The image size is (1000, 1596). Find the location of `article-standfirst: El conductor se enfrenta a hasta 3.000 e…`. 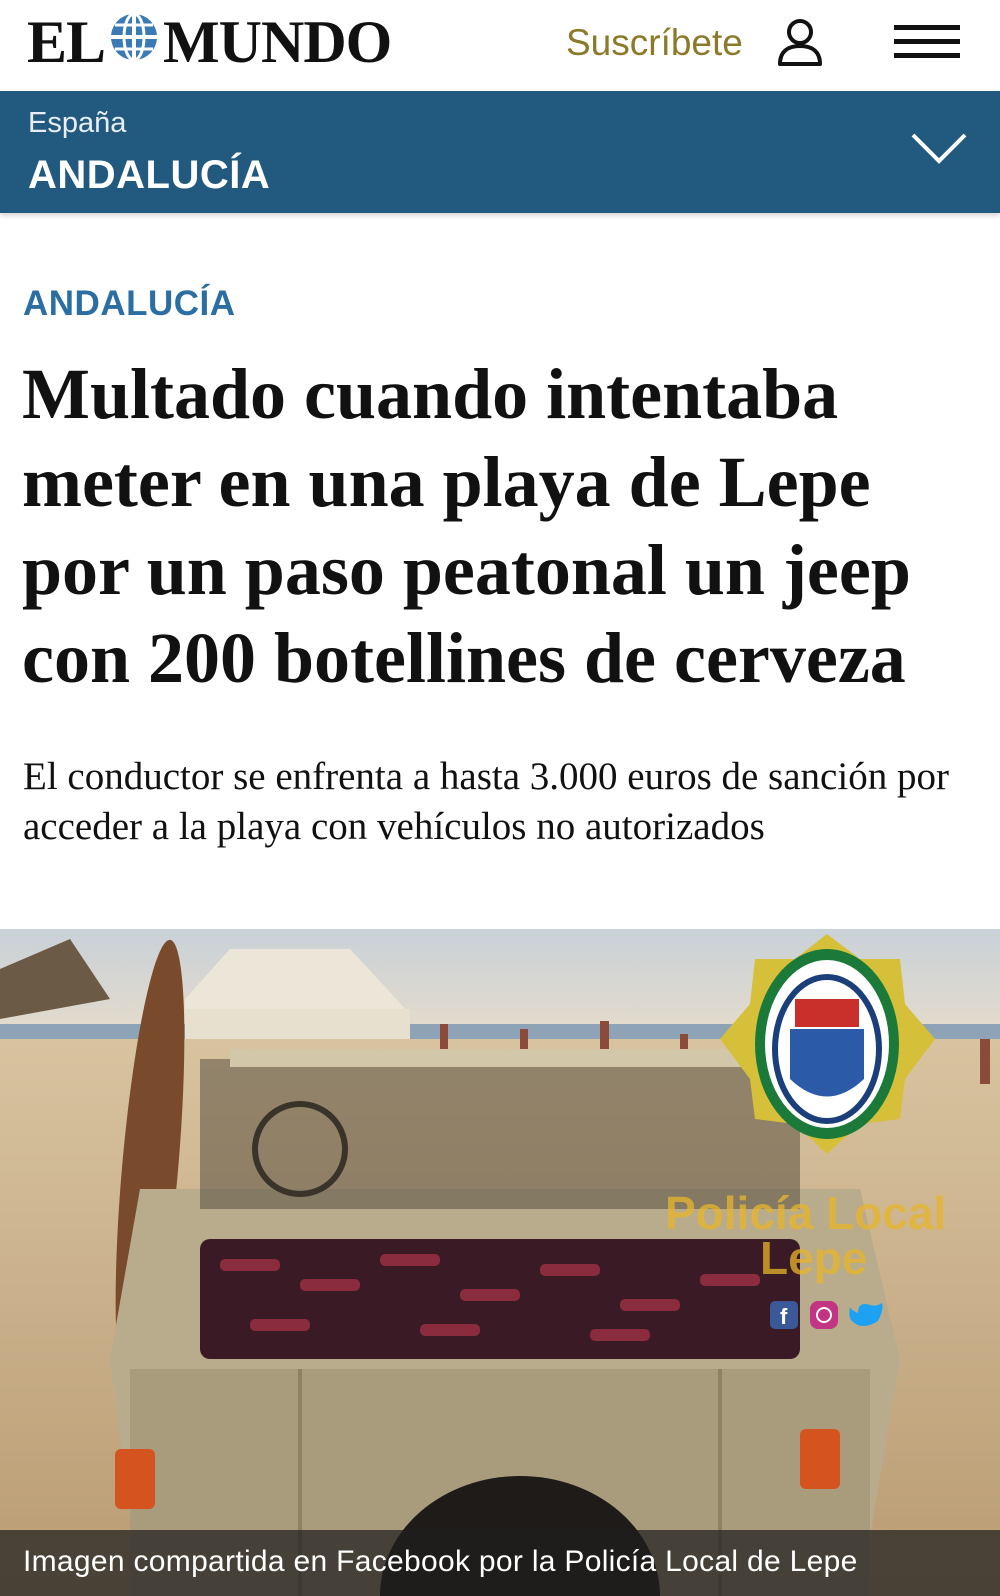

article-standfirst: El conductor se enfrenta a hasta 3.000 e… is located at coordinates (486, 801).